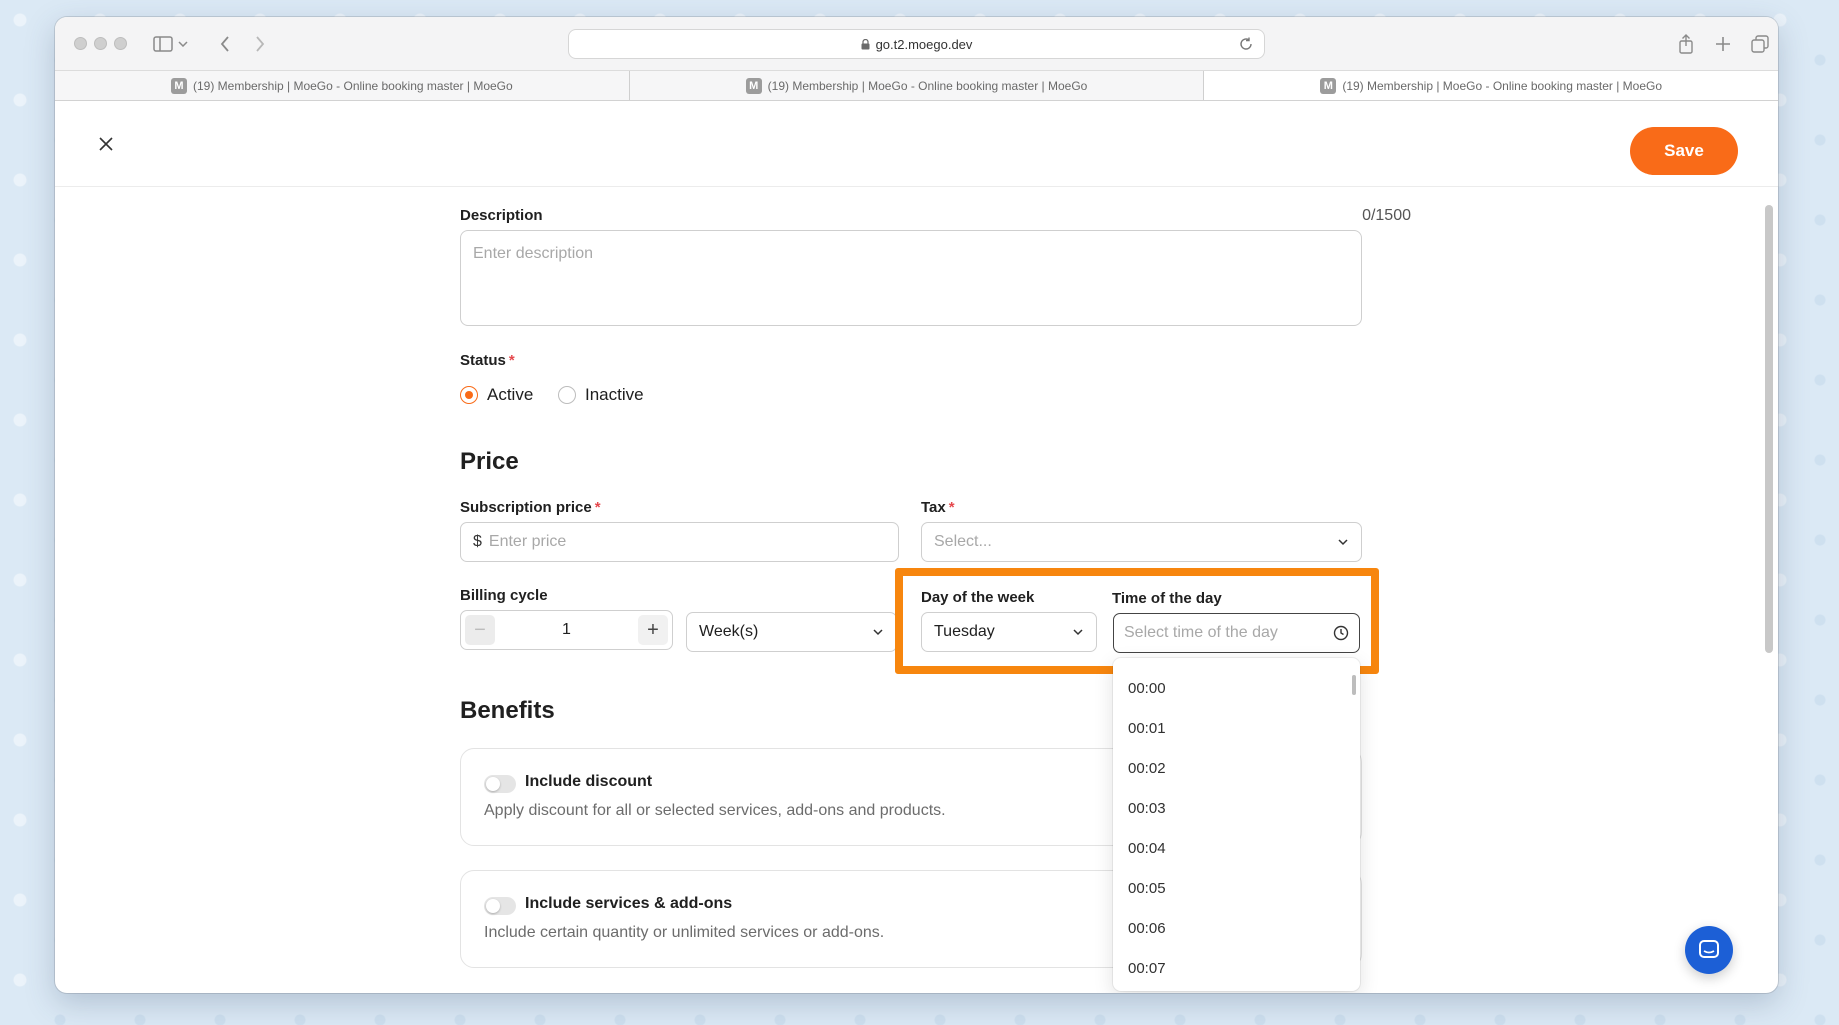  I want to click on time-of-day-input, so click(1228, 633).